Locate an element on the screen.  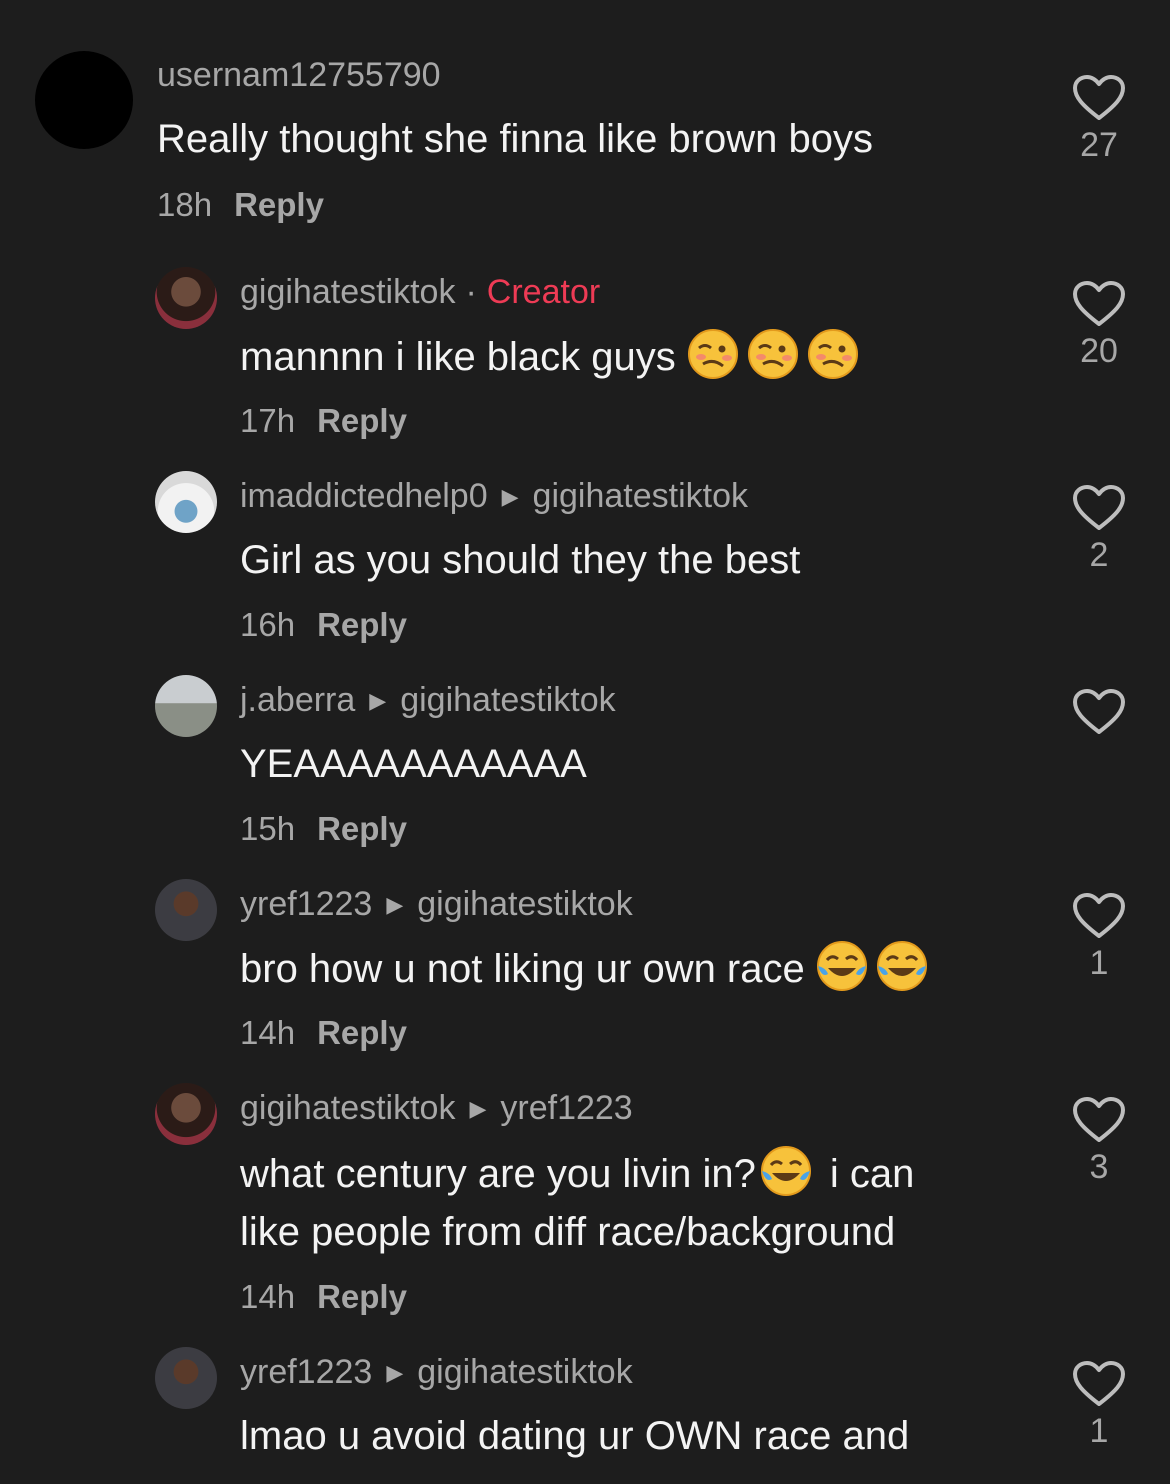
reply-to-user: yref1223 is located at coordinates (566, 1108).